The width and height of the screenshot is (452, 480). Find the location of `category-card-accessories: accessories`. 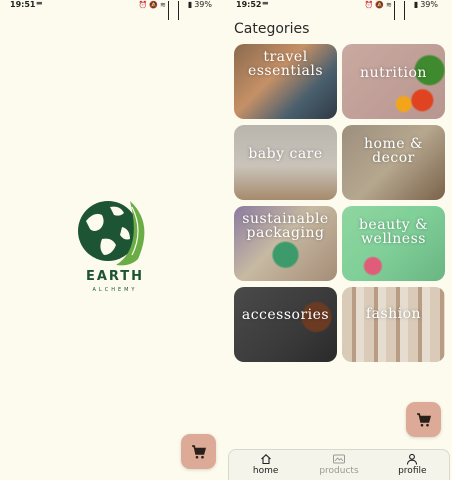

category-card-accessories: accessories is located at coordinates (285, 324).